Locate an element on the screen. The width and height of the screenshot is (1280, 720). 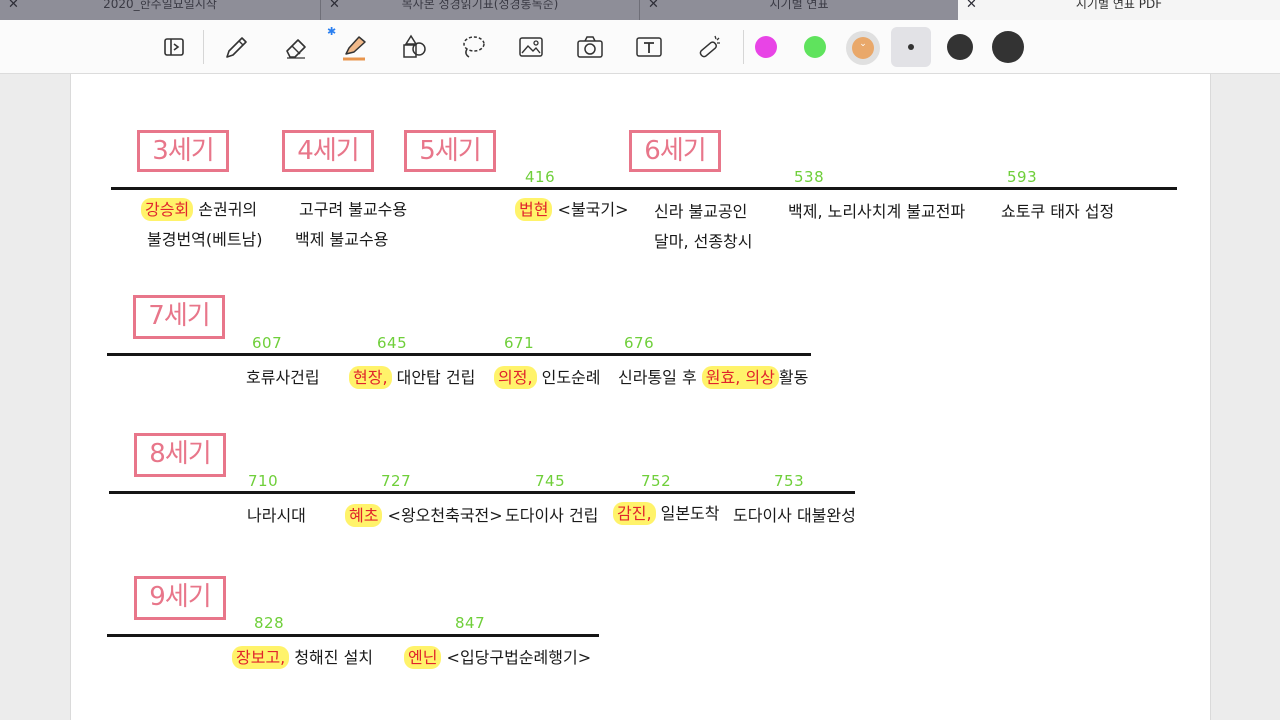
tab-document-4-active: ✕ 시기별 연표 PDF is located at coordinates (1119, 10).